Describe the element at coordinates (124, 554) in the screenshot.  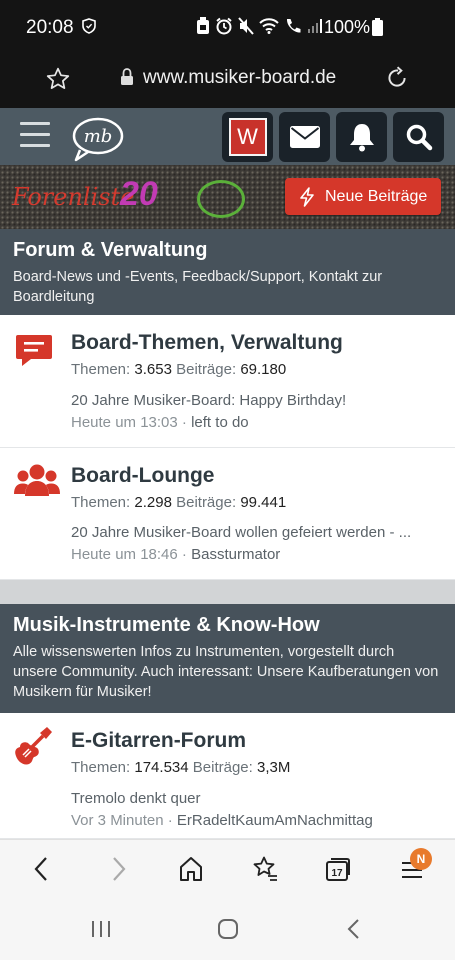
I see `last-post-time: Heute um 18:46` at that location.